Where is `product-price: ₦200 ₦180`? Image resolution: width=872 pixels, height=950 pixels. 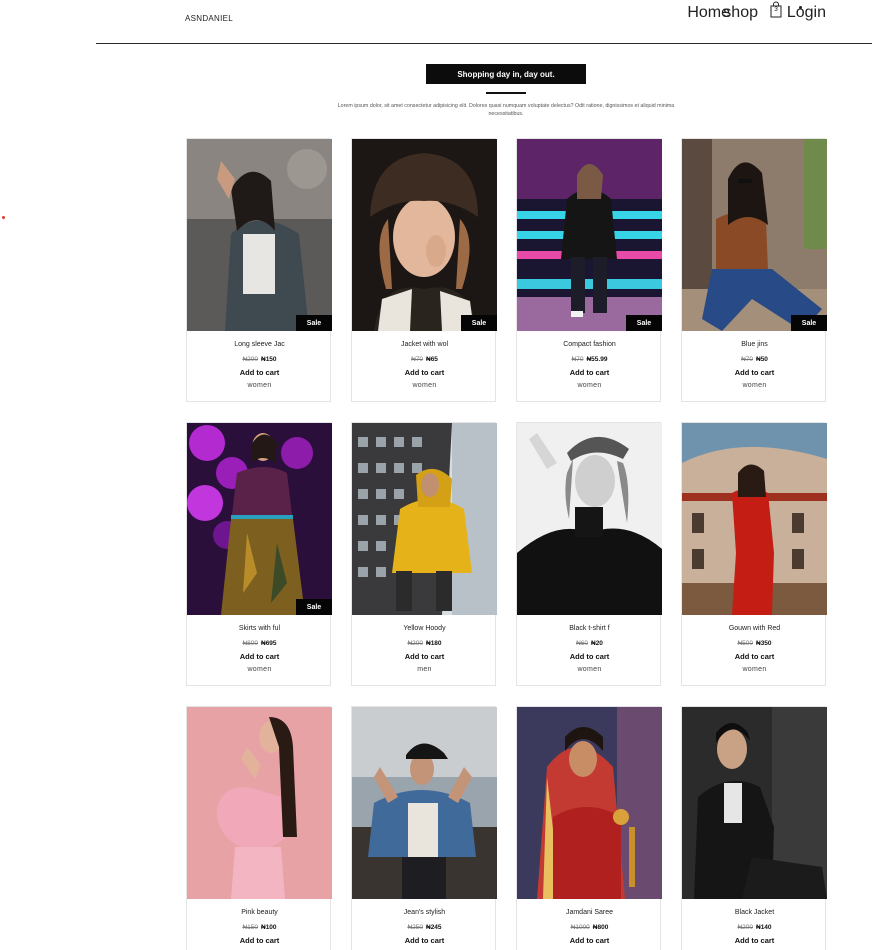
product-price: ₦200 ₦180 is located at coordinates (424, 643).